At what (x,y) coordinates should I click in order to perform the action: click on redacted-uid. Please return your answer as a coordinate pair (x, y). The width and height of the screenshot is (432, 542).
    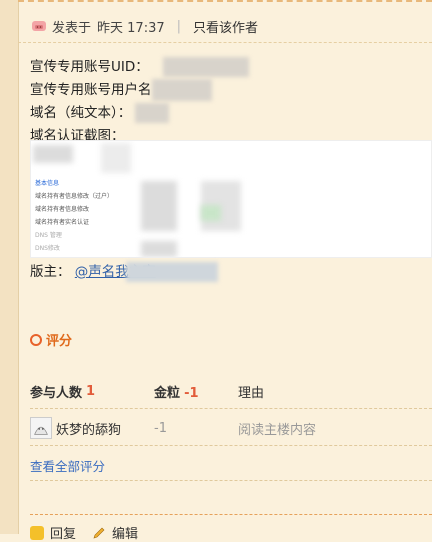
    Looking at the image, I should click on (205, 67).